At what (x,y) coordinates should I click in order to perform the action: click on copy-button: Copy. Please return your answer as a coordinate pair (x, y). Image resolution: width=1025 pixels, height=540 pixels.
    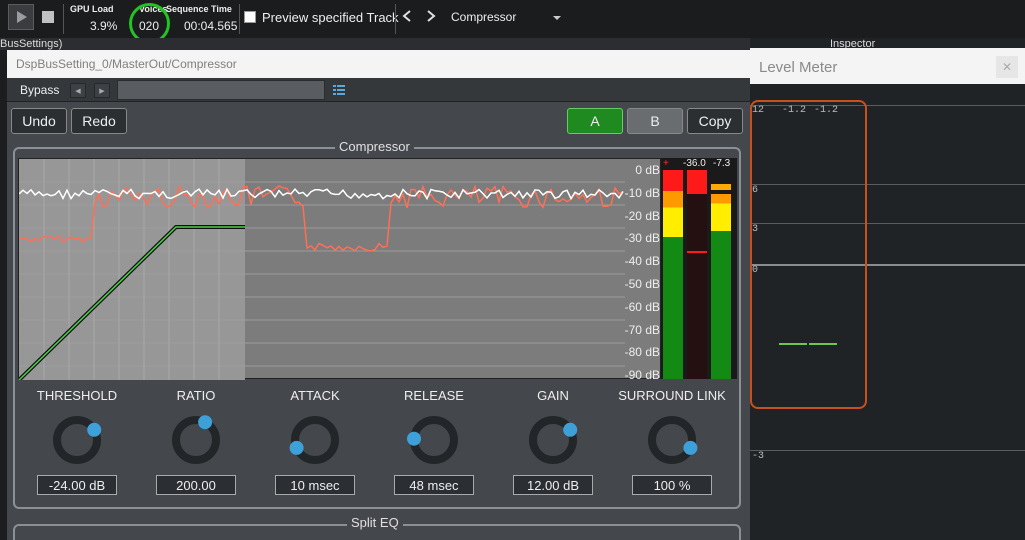
    Looking at the image, I should click on (715, 121).